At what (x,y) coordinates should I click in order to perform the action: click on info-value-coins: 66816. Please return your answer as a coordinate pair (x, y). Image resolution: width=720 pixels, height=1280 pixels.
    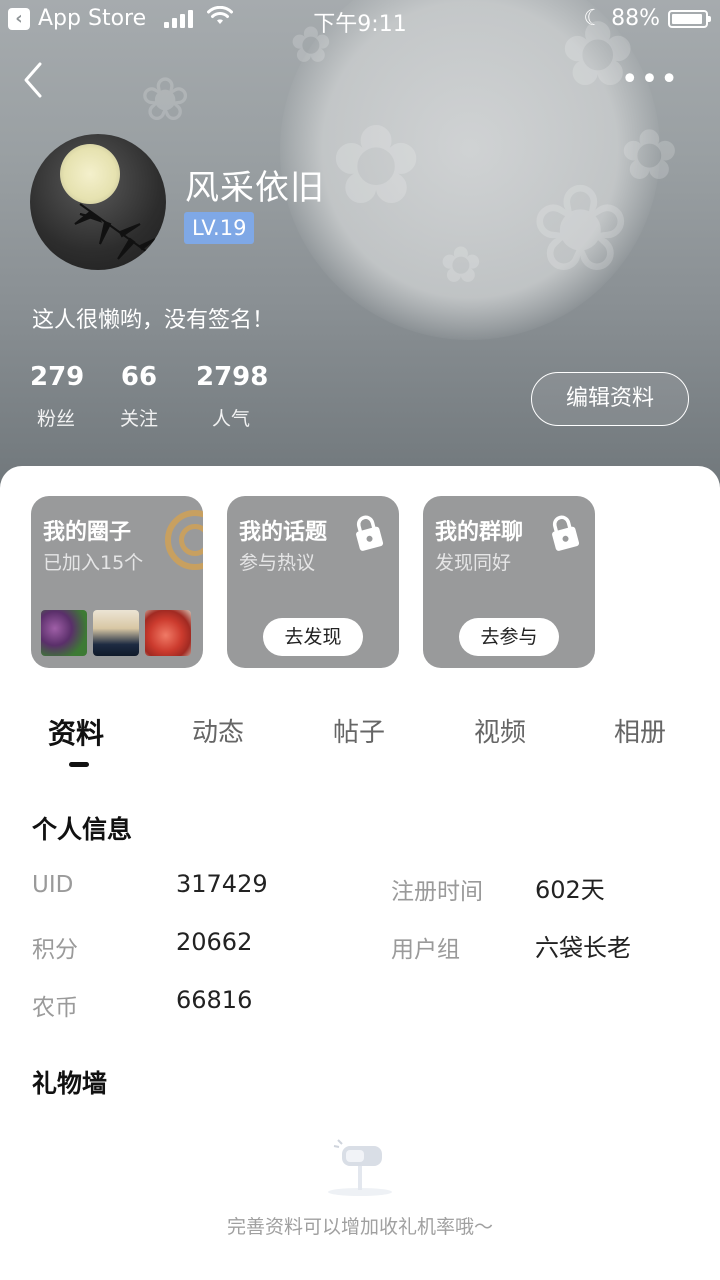
    Looking at the image, I should click on (214, 1000).